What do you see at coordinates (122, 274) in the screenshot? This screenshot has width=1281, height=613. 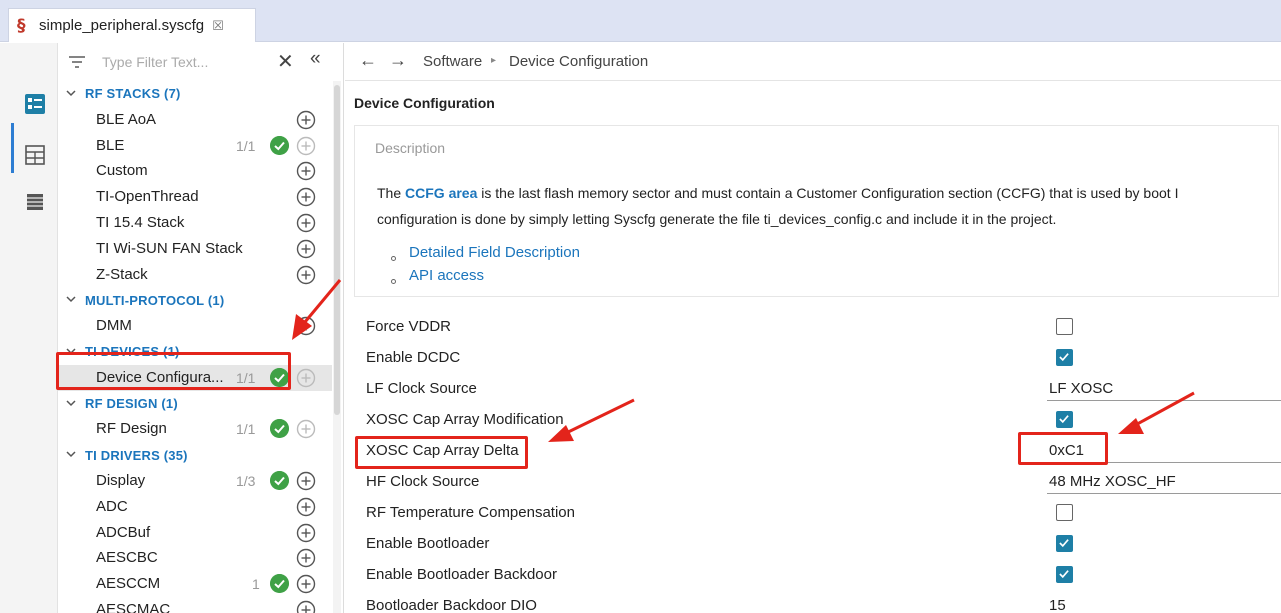 I see `module-label: Z-Stack` at bounding box center [122, 274].